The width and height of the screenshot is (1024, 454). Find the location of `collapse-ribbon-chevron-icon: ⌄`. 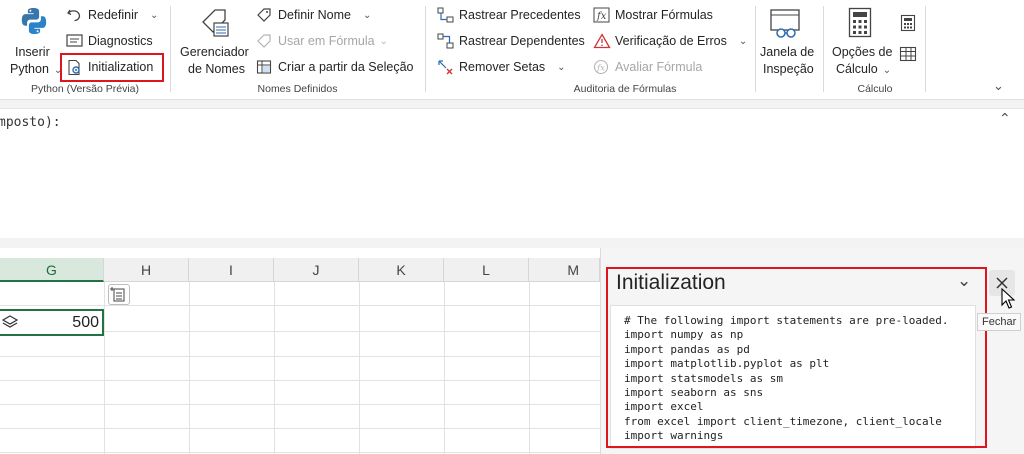

collapse-ribbon-chevron-icon: ⌄ is located at coordinates (998, 86).